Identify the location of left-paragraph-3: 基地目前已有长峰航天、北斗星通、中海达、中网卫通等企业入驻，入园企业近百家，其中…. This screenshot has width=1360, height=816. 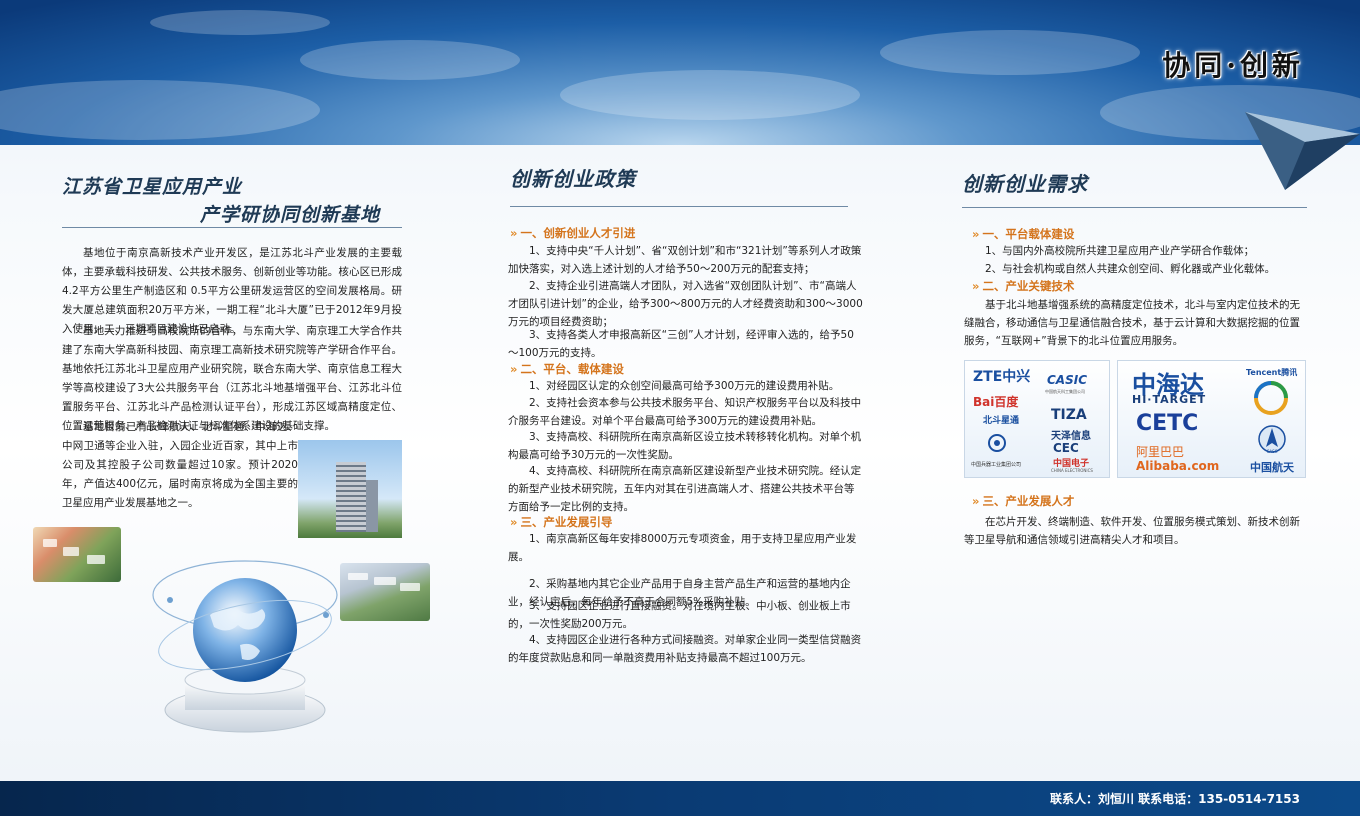
(180, 465).